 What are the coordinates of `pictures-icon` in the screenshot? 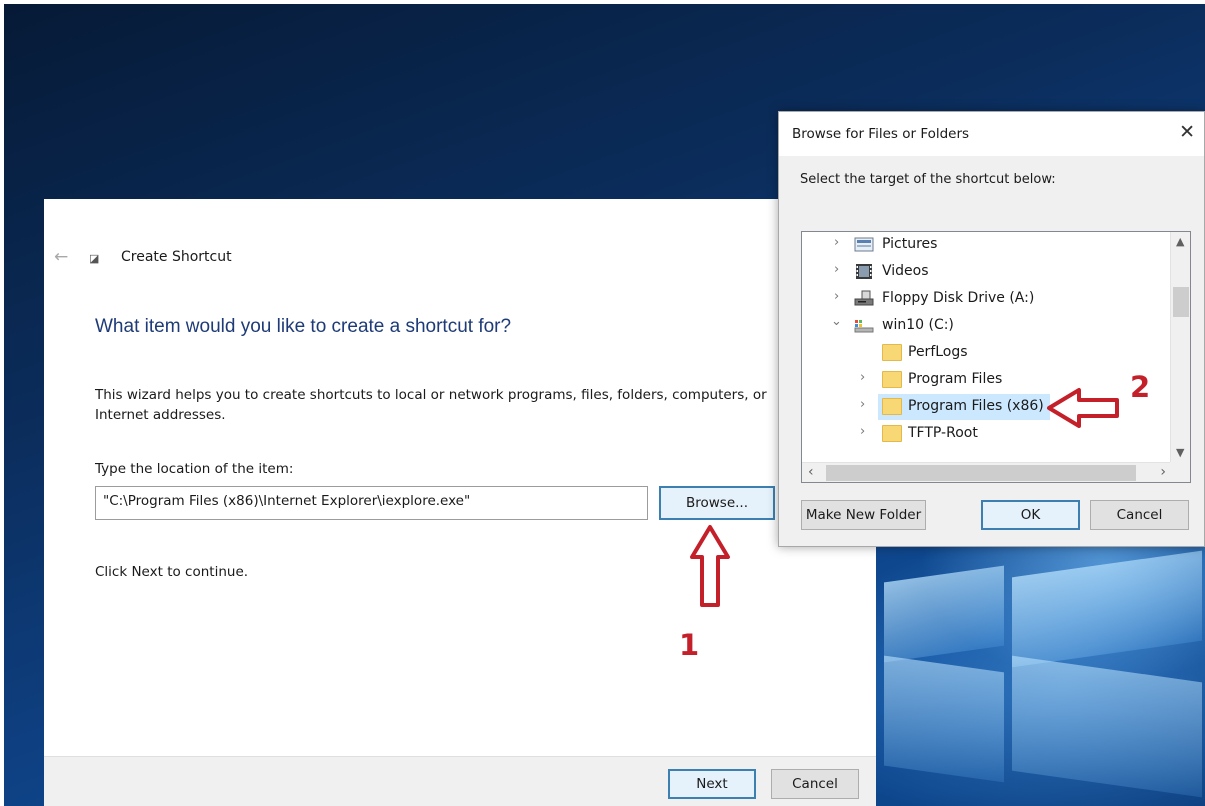 It's located at (864, 244).